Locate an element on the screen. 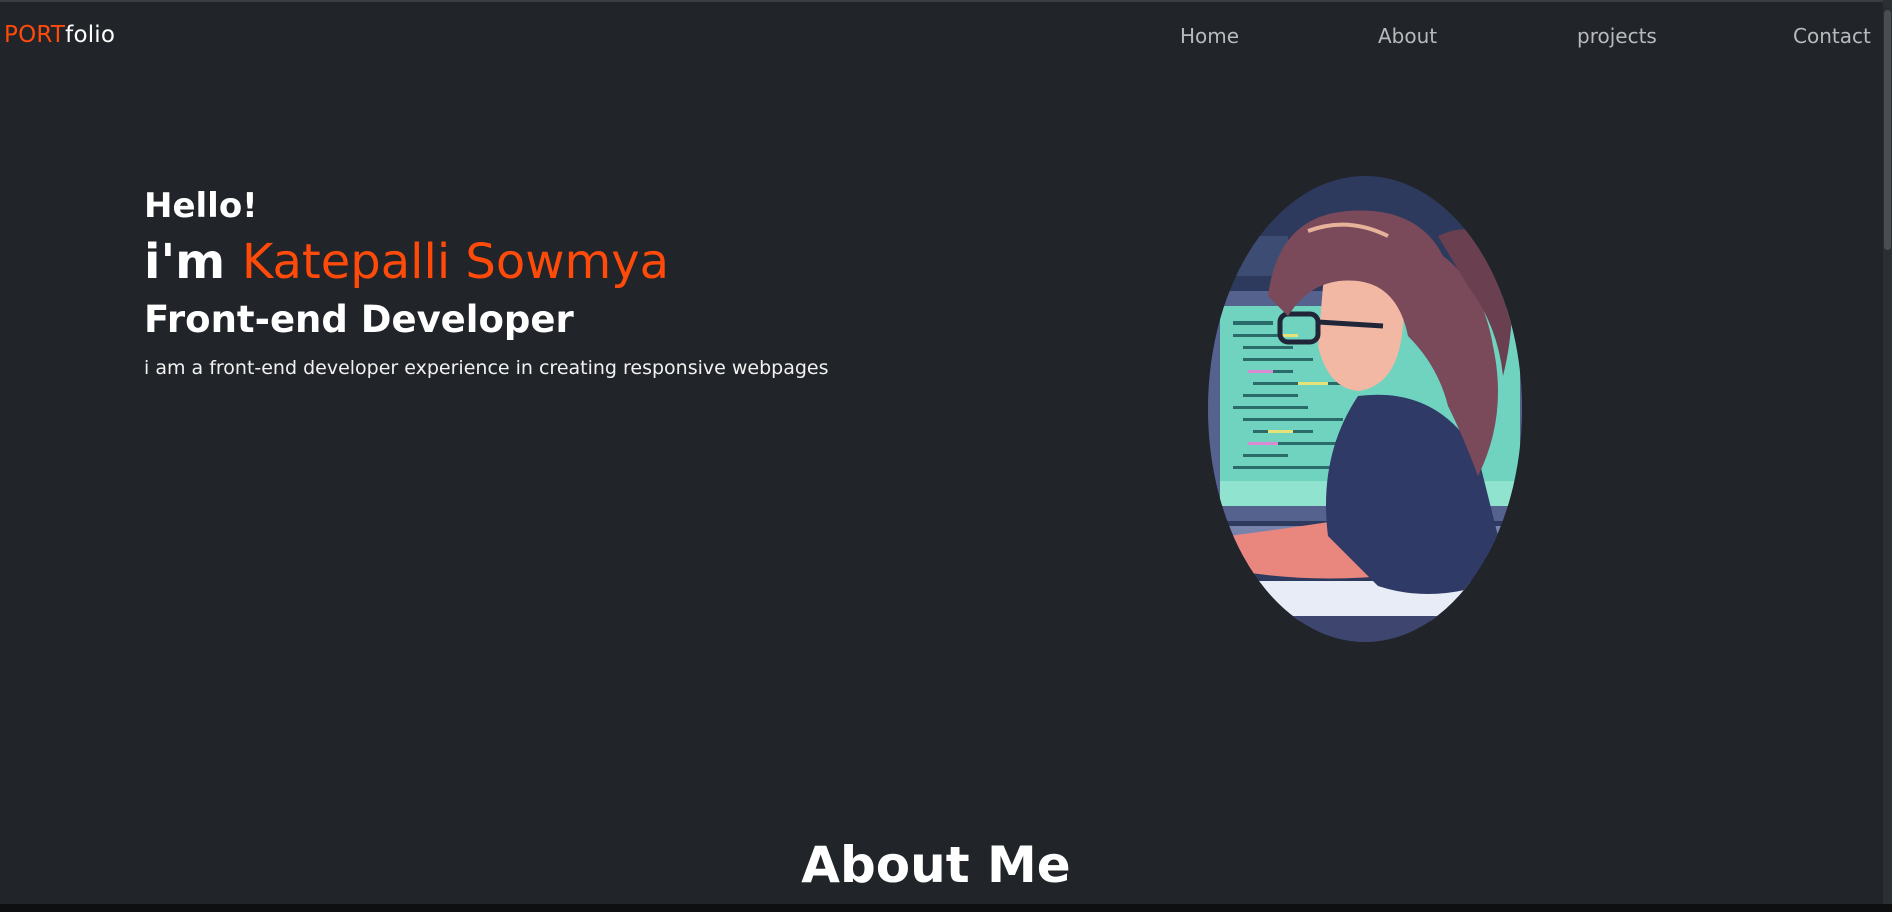  hero-role: Front-end Developer is located at coordinates (359, 319).